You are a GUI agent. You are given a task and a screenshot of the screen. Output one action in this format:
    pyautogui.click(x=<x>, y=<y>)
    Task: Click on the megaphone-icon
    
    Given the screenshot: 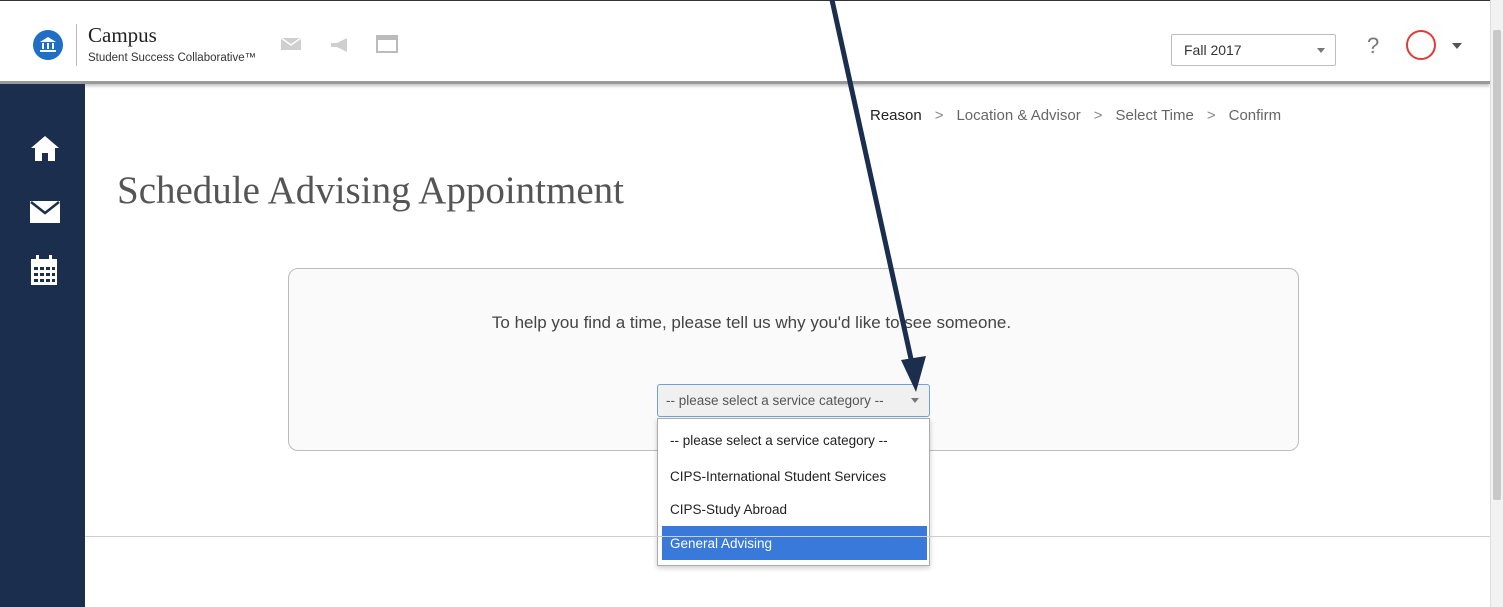 What is the action you would take?
    pyautogui.click(x=340, y=47)
    